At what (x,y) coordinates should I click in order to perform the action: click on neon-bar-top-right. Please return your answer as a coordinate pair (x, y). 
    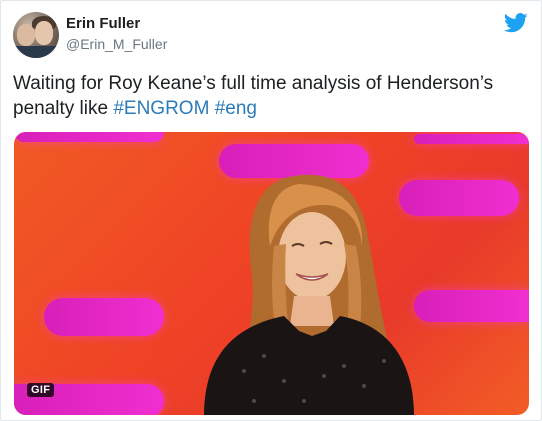
    Looking at the image, I should click on (471, 139).